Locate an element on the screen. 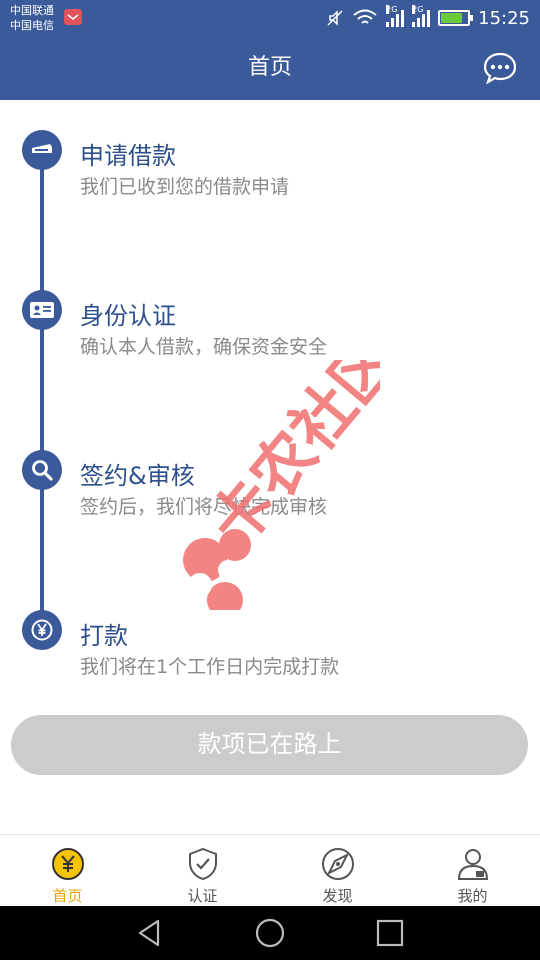  message-notification-icon is located at coordinates (73, 17).